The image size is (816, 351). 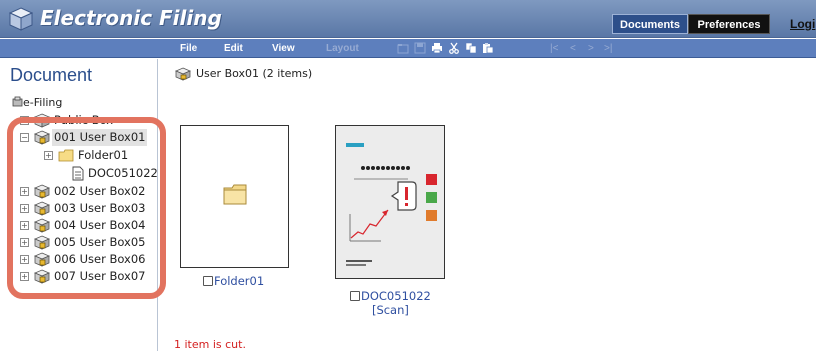 What do you see at coordinates (210, 344) in the screenshot?
I see `status-message: 1 item is cut.` at bounding box center [210, 344].